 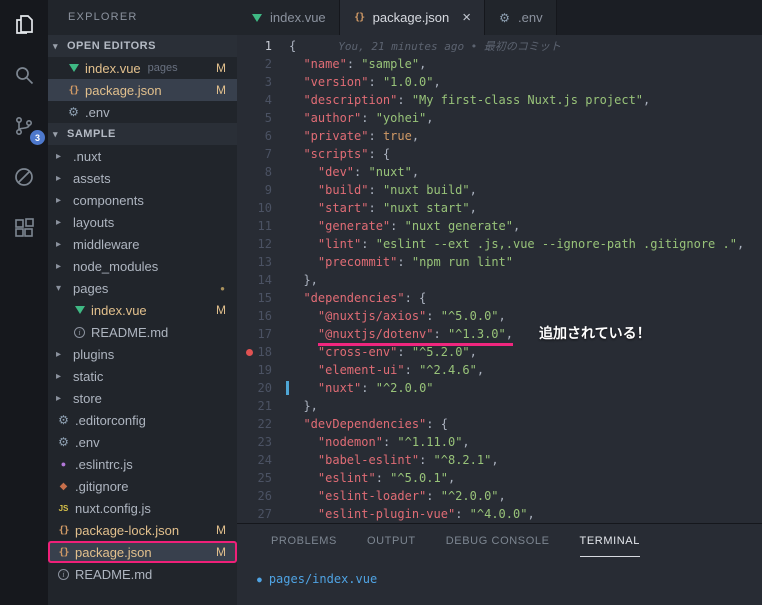 I want to click on code-line: 3 "version": "1.0.0",, so click(x=499, y=82).